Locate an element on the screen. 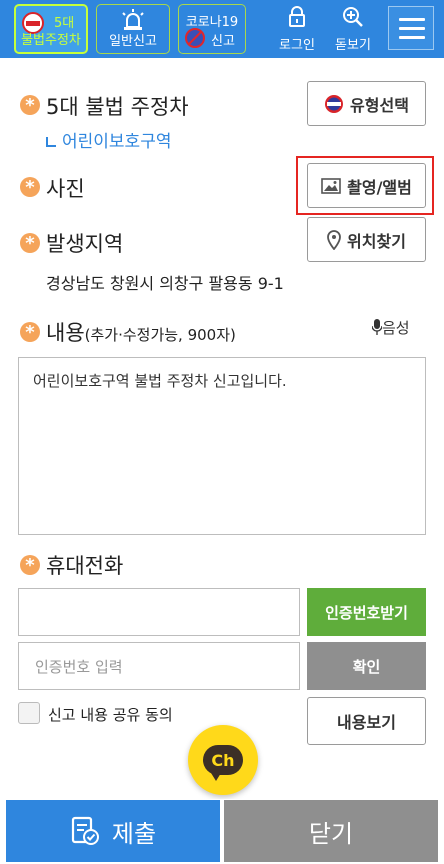 The height and width of the screenshot is (864, 444). type-select-button: 유형선택 is located at coordinates (366, 103).